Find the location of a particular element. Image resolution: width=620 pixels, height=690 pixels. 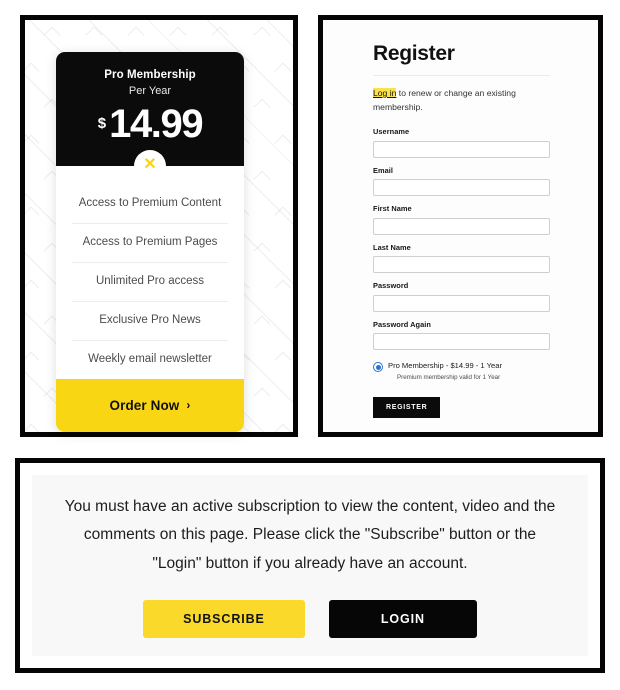

order-now-label: Order Now is located at coordinates (144, 405).